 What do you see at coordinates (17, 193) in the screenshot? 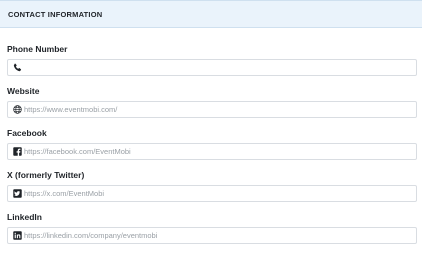
I see `x-twitter-icon` at bounding box center [17, 193].